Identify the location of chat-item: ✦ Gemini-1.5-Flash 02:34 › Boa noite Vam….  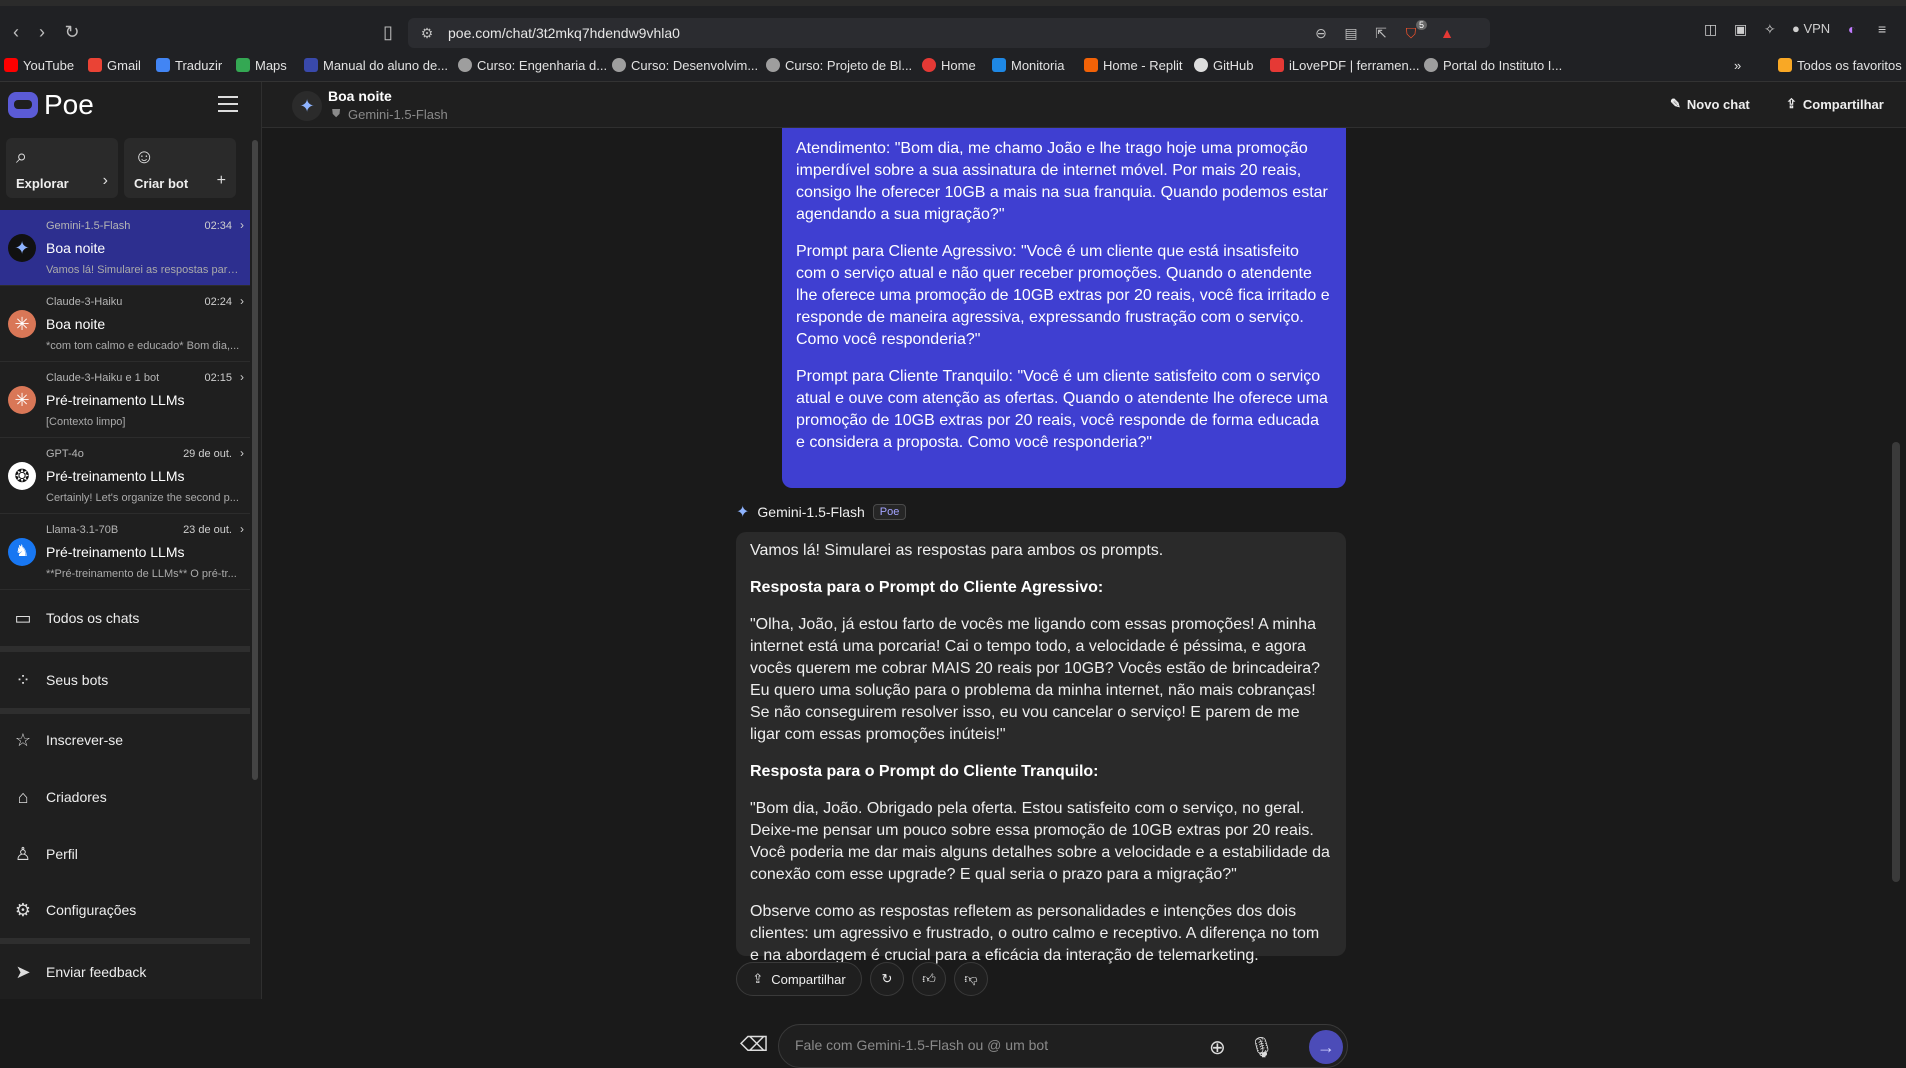
(125, 248).